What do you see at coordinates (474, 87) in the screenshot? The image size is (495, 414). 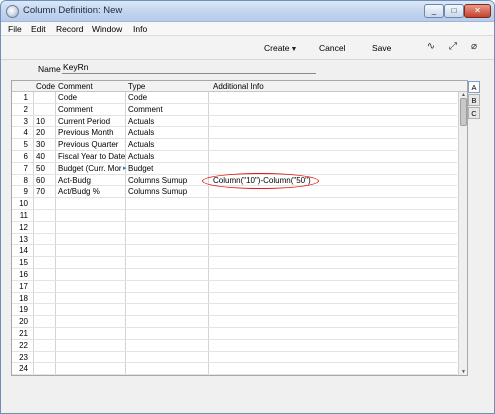 I see `tab-a: A` at bounding box center [474, 87].